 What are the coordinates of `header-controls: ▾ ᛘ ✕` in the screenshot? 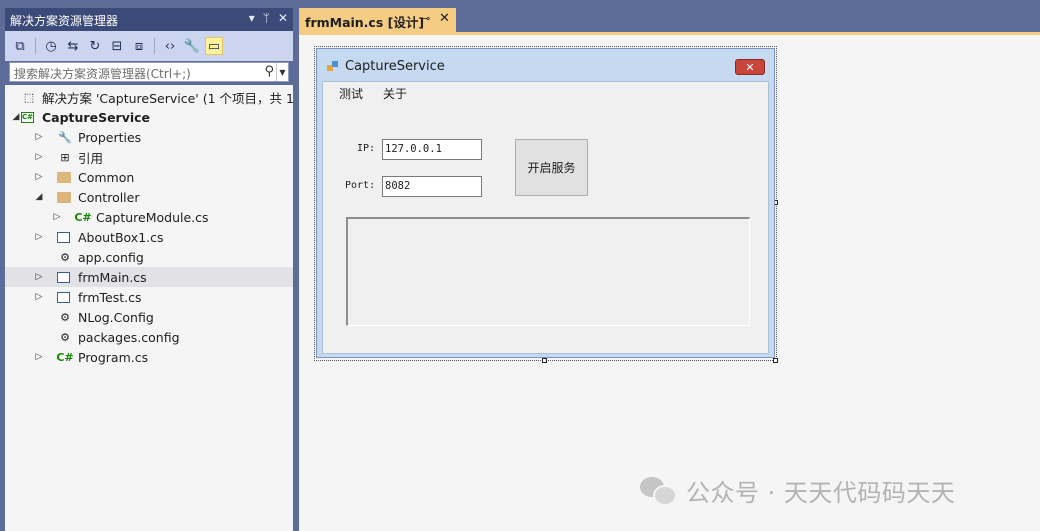 It's located at (268, 18).